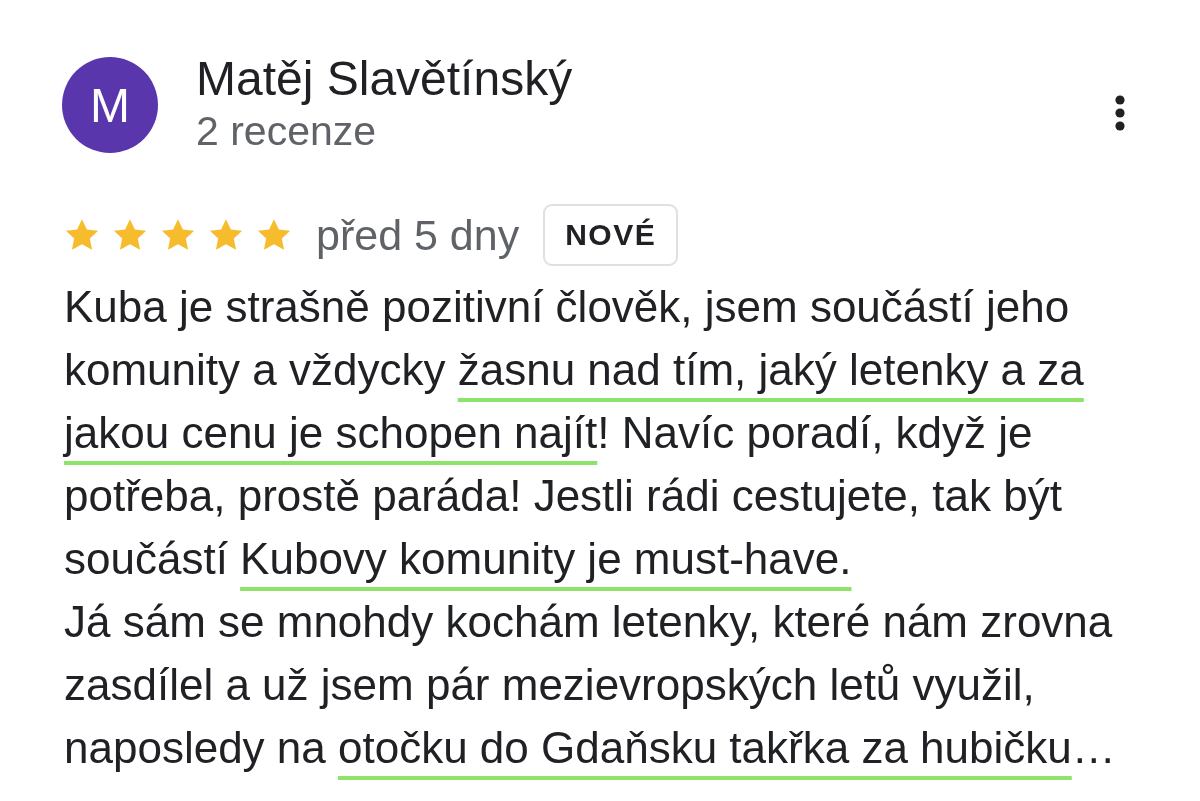 Image resolution: width=1200 pixels, height=801 pixels. What do you see at coordinates (1120, 113) in the screenshot?
I see `more-vertical-icon` at bounding box center [1120, 113].